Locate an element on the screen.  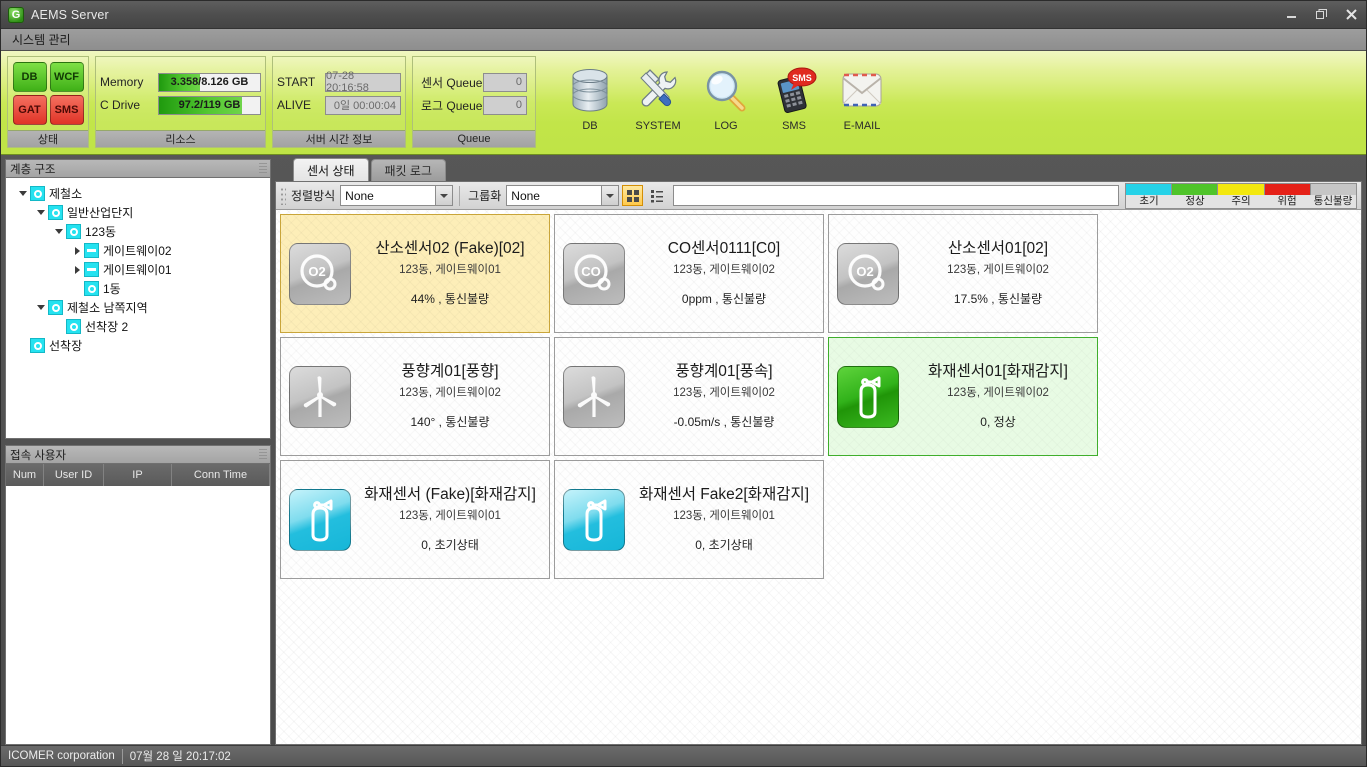
tree-node: 선착장 2 is located at coordinates (138, 326).